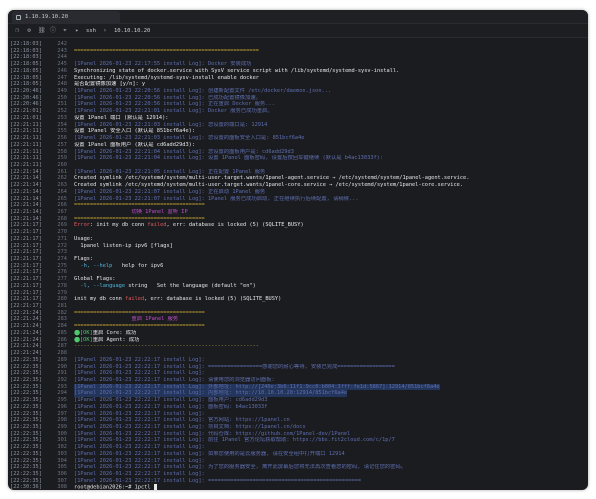 The height and width of the screenshot is (499, 596). Describe the element at coordinates (62, 50) in the screenshot. I see `line-number: 243` at that location.